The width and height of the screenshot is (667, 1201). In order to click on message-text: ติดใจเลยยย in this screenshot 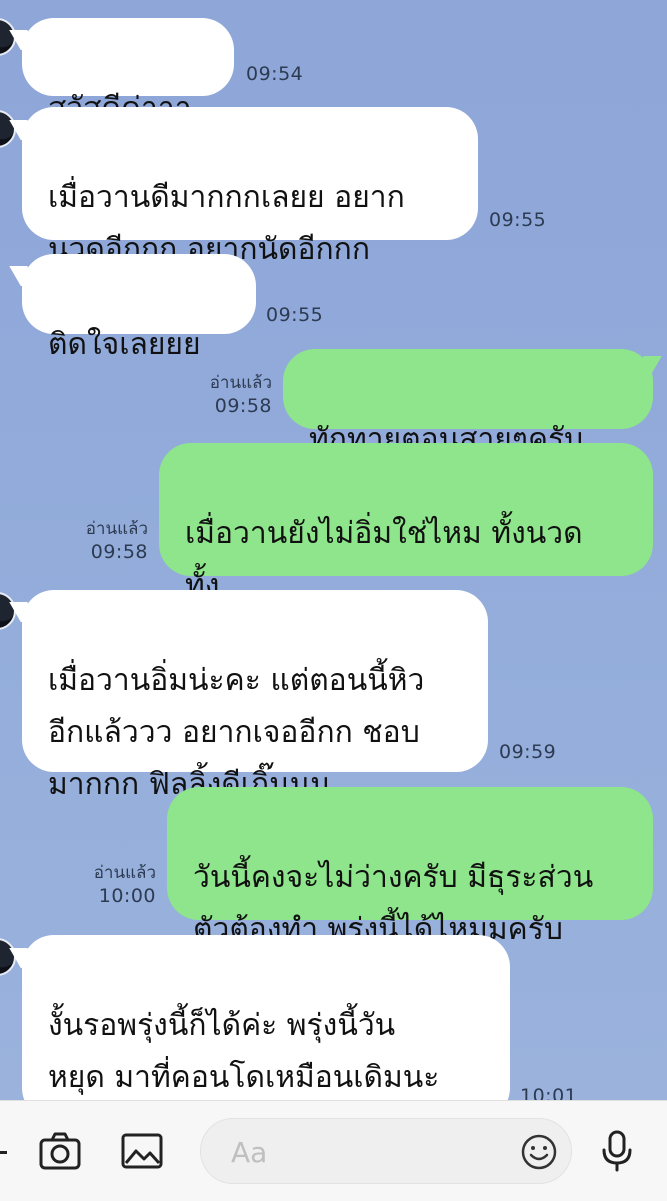, I will do `click(124, 344)`.